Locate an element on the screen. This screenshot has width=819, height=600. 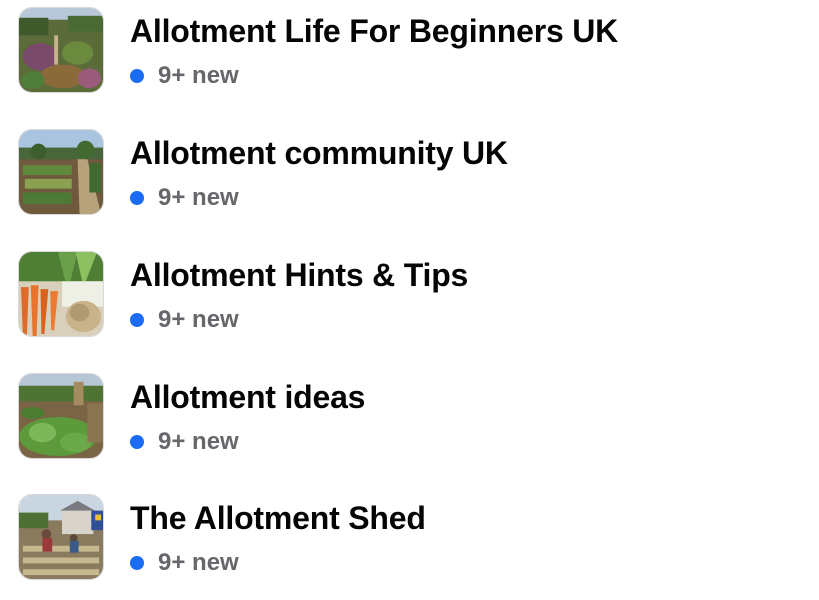
allotment-garden-photo is located at coordinates (61, 50).